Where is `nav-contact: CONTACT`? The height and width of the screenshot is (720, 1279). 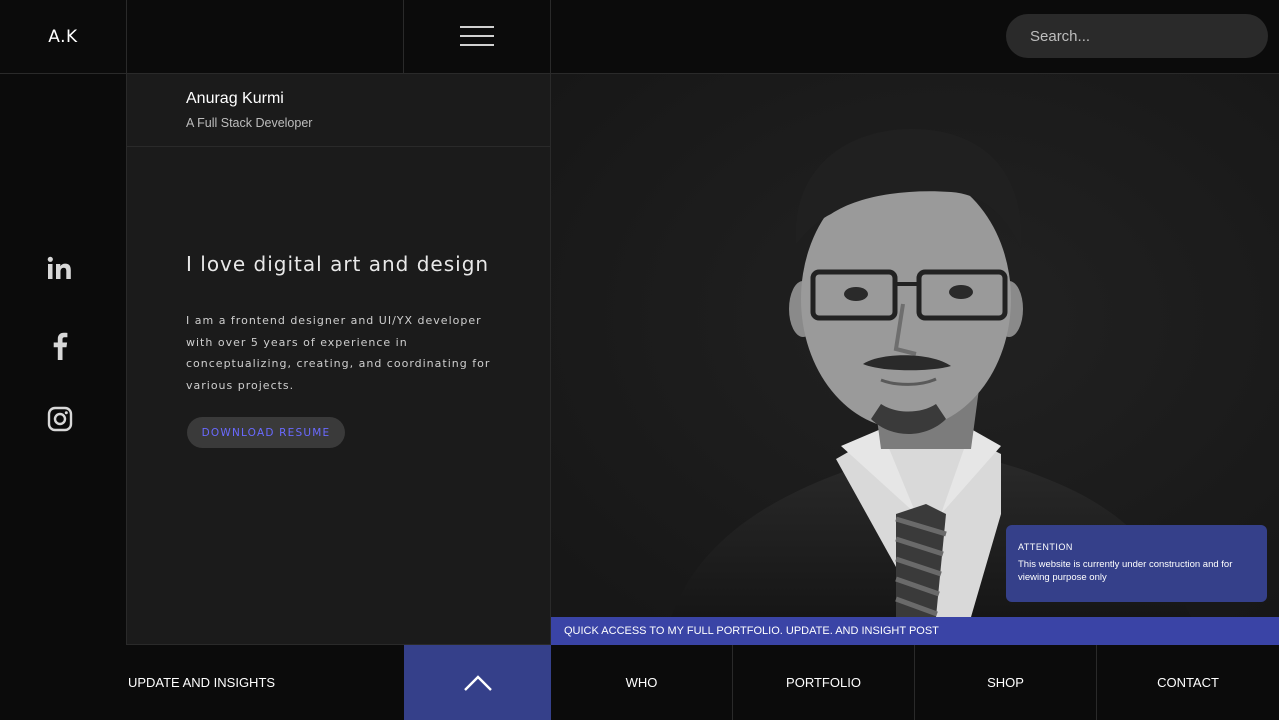 nav-contact: CONTACT is located at coordinates (1188, 682).